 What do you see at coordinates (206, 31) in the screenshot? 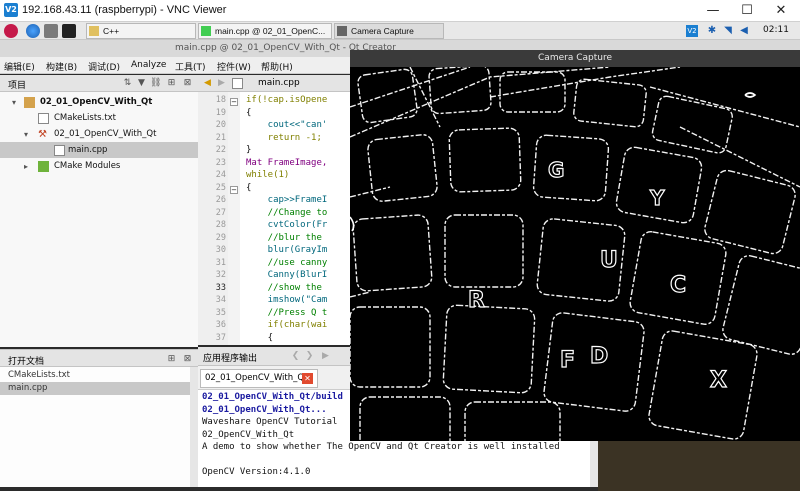
I see `qt-icon` at bounding box center [206, 31].